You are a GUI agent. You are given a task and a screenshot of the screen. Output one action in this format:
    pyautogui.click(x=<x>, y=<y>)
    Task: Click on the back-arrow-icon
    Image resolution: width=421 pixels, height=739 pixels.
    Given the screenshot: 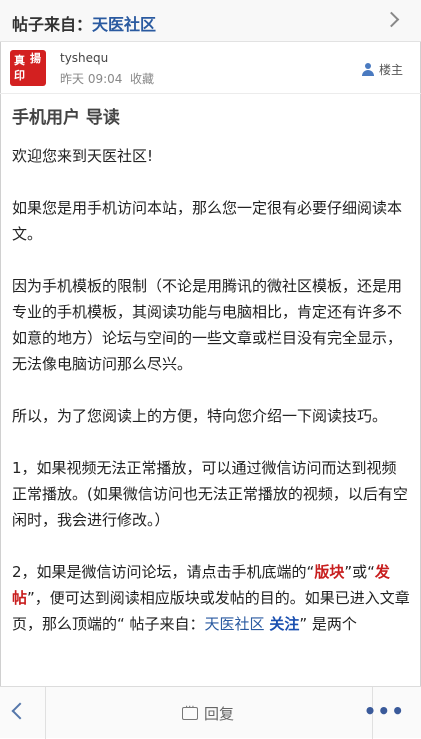 What is the action you would take?
    pyautogui.click(x=20, y=711)
    